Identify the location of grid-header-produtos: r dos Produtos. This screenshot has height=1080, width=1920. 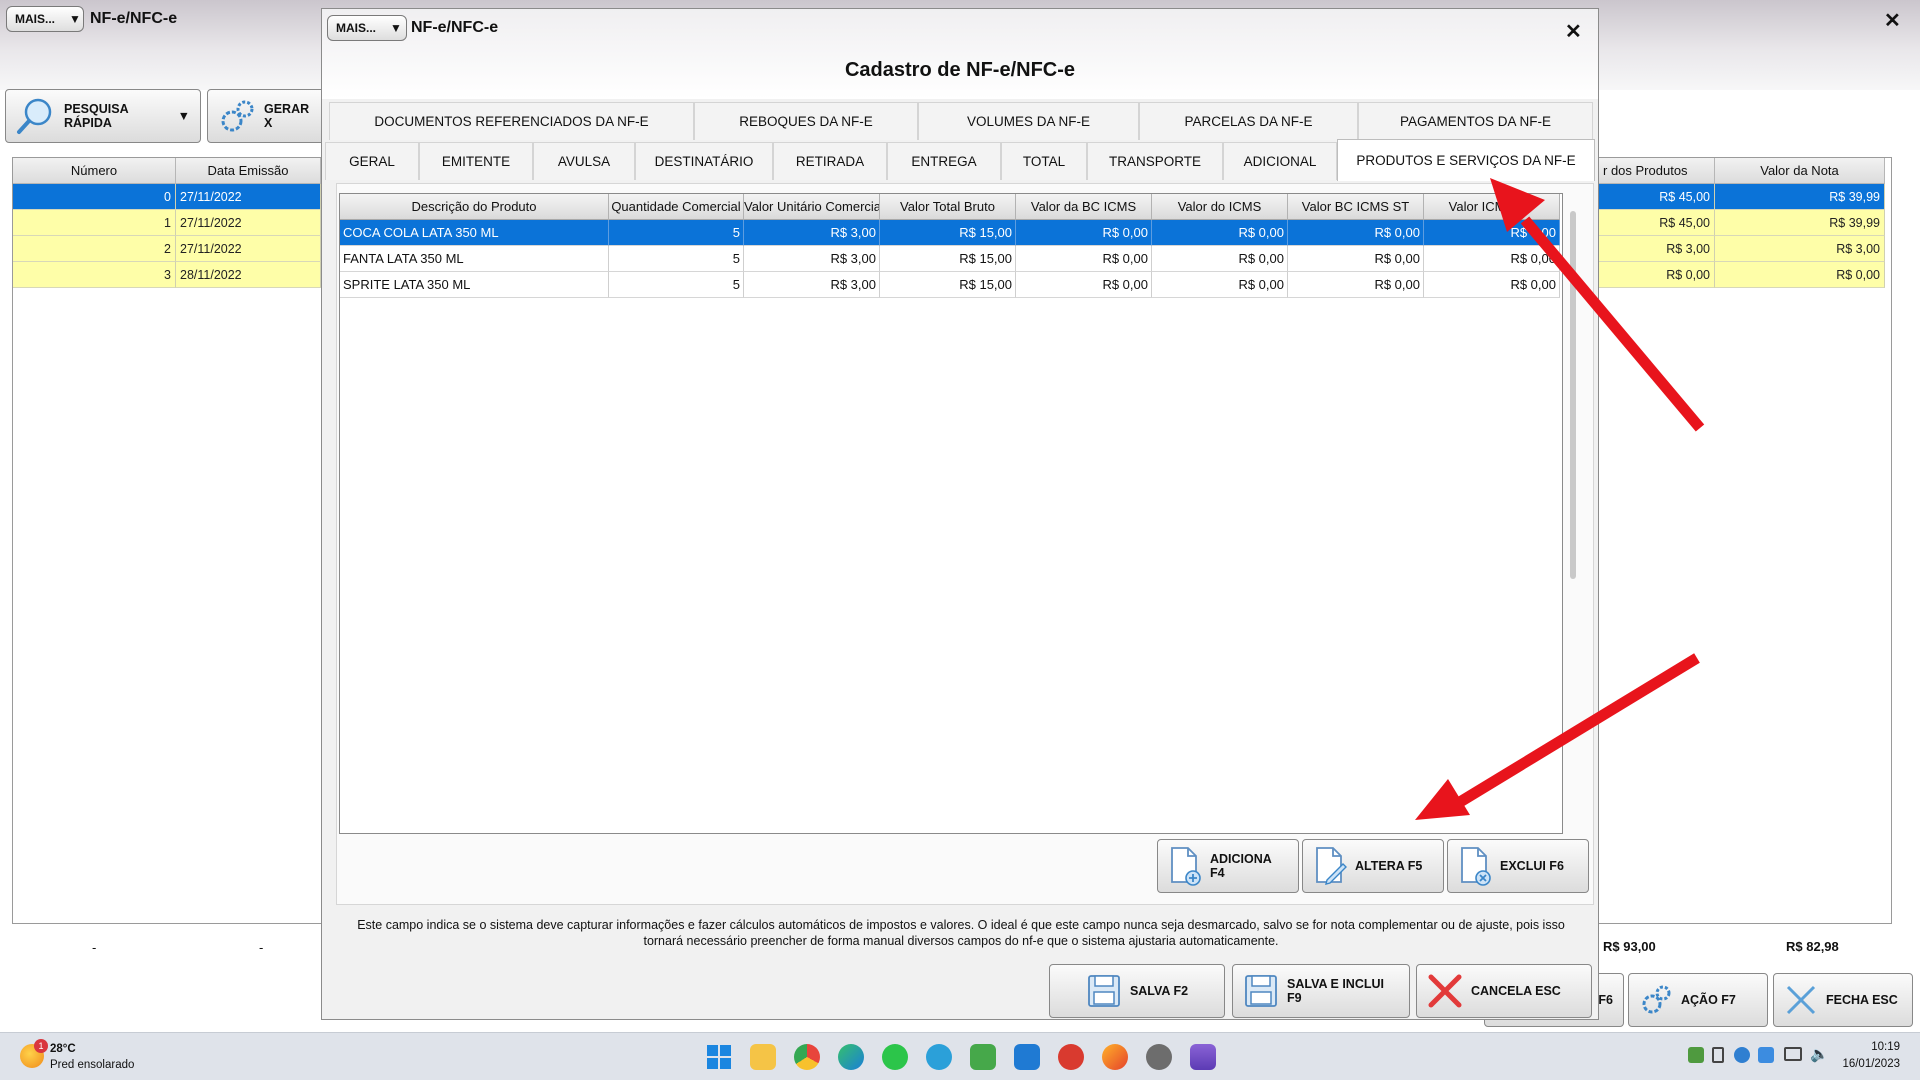
(1657, 171).